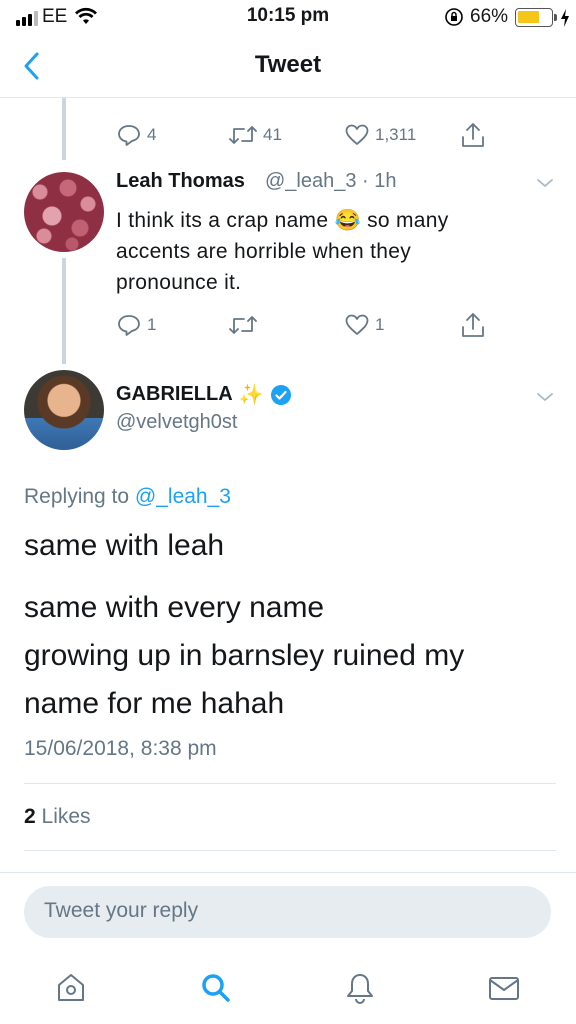 Image resolution: width=576 pixels, height=1024 pixels. Describe the element at coordinates (489, 16) in the screenshot. I see `battery-percent: 66%` at that location.